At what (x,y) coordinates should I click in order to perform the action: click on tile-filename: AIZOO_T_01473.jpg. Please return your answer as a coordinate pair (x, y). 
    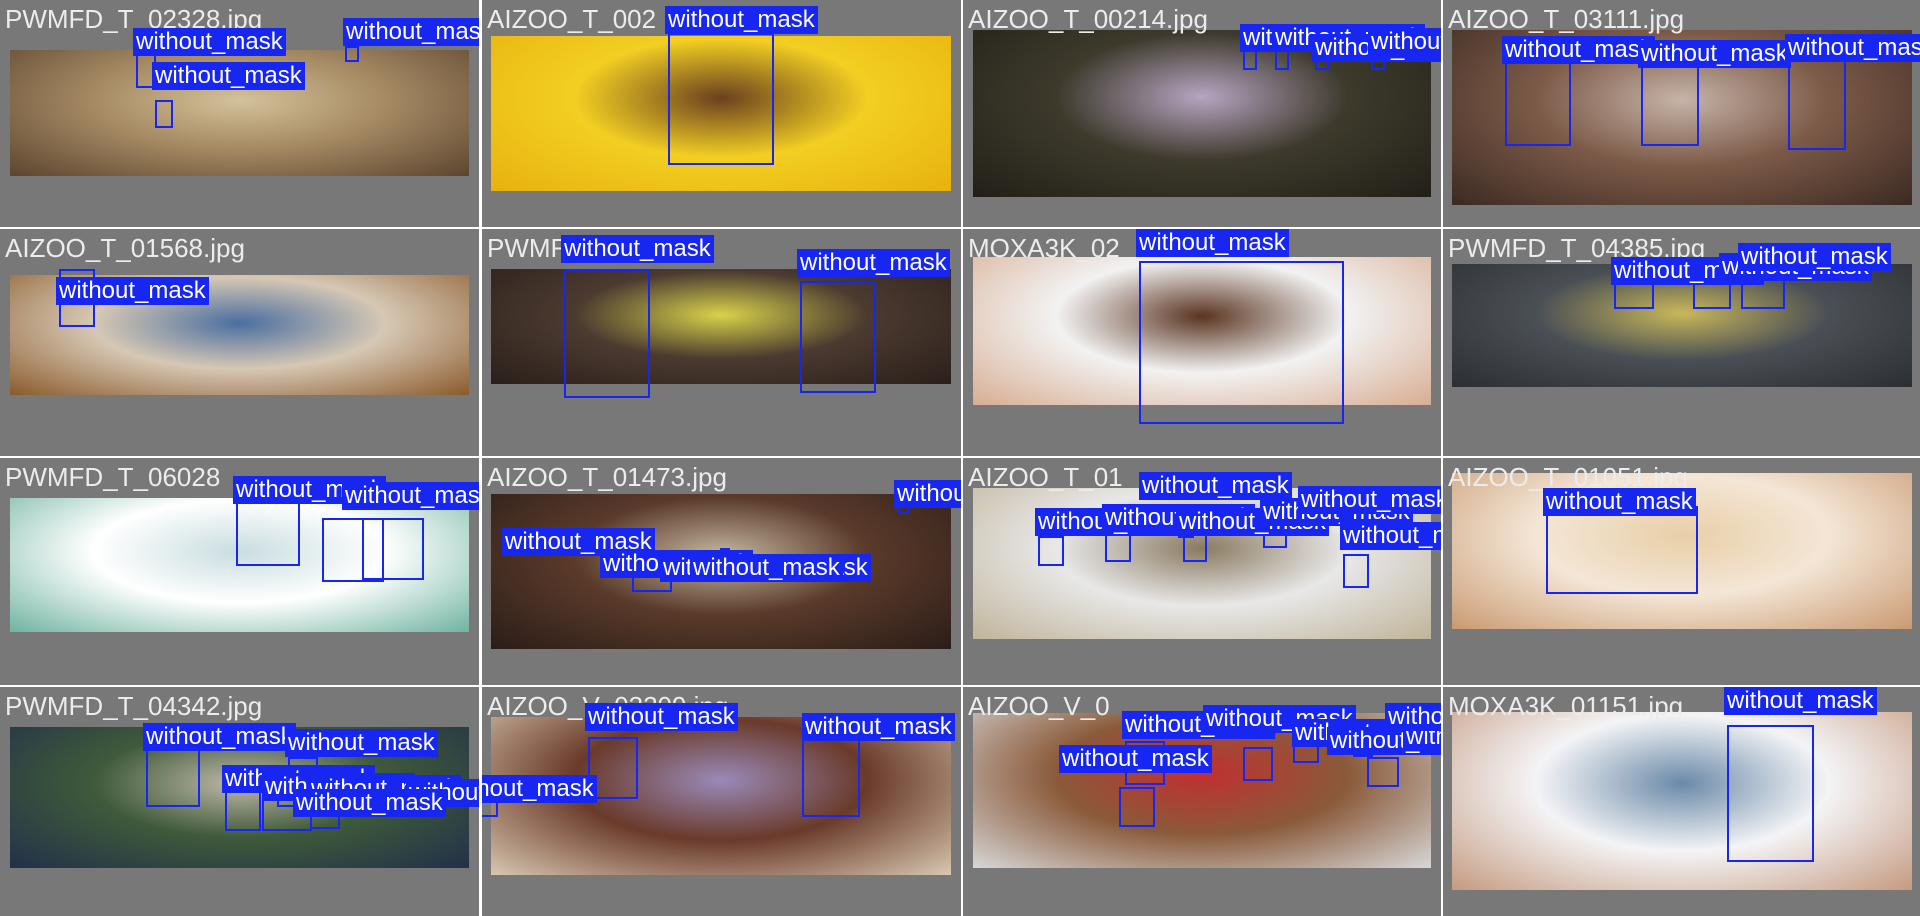
    Looking at the image, I should click on (607, 477).